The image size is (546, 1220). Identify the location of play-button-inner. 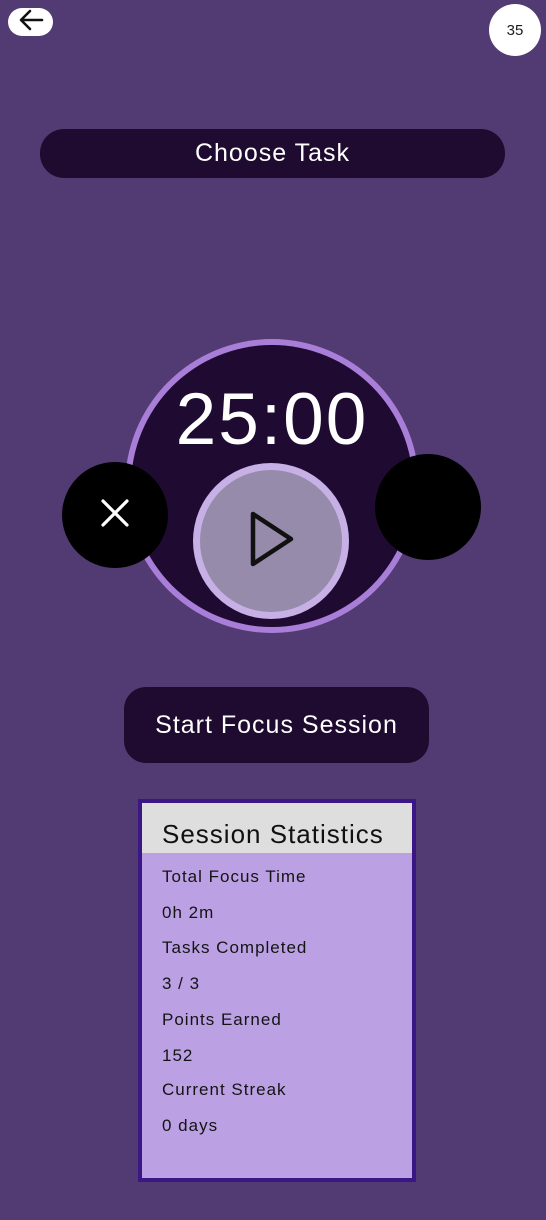
(271, 541).